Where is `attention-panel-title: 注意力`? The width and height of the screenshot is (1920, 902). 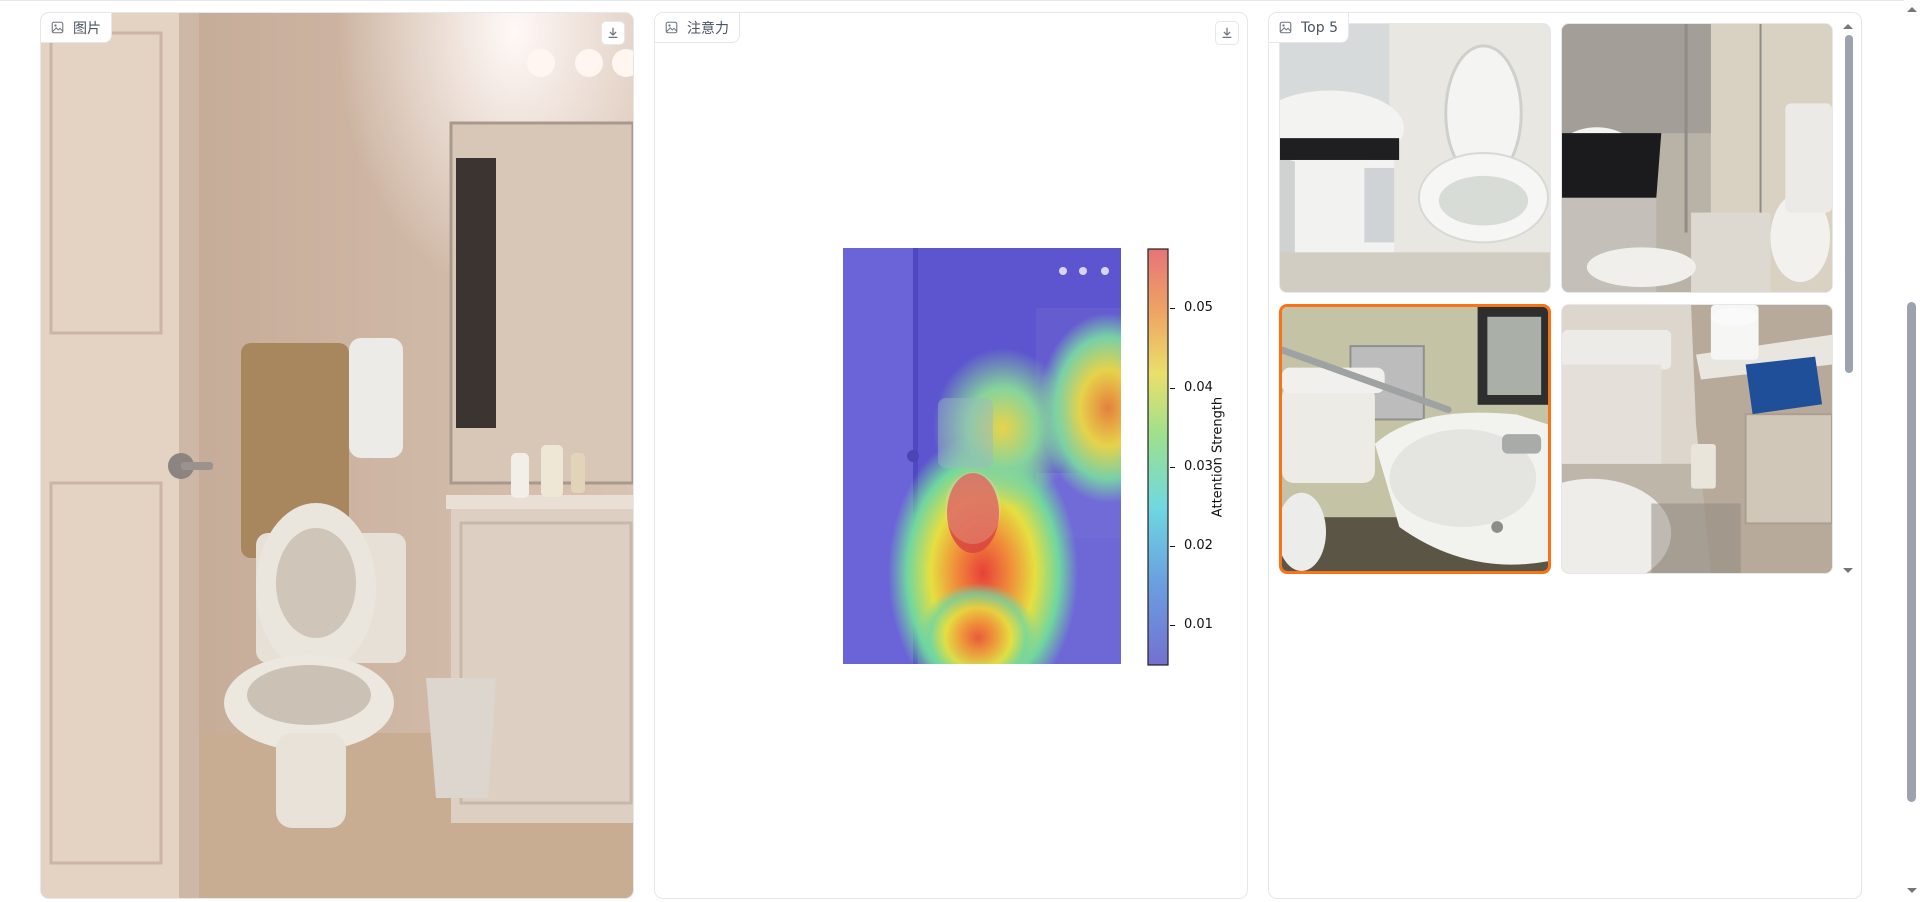
attention-panel-title: 注意力 is located at coordinates (708, 28).